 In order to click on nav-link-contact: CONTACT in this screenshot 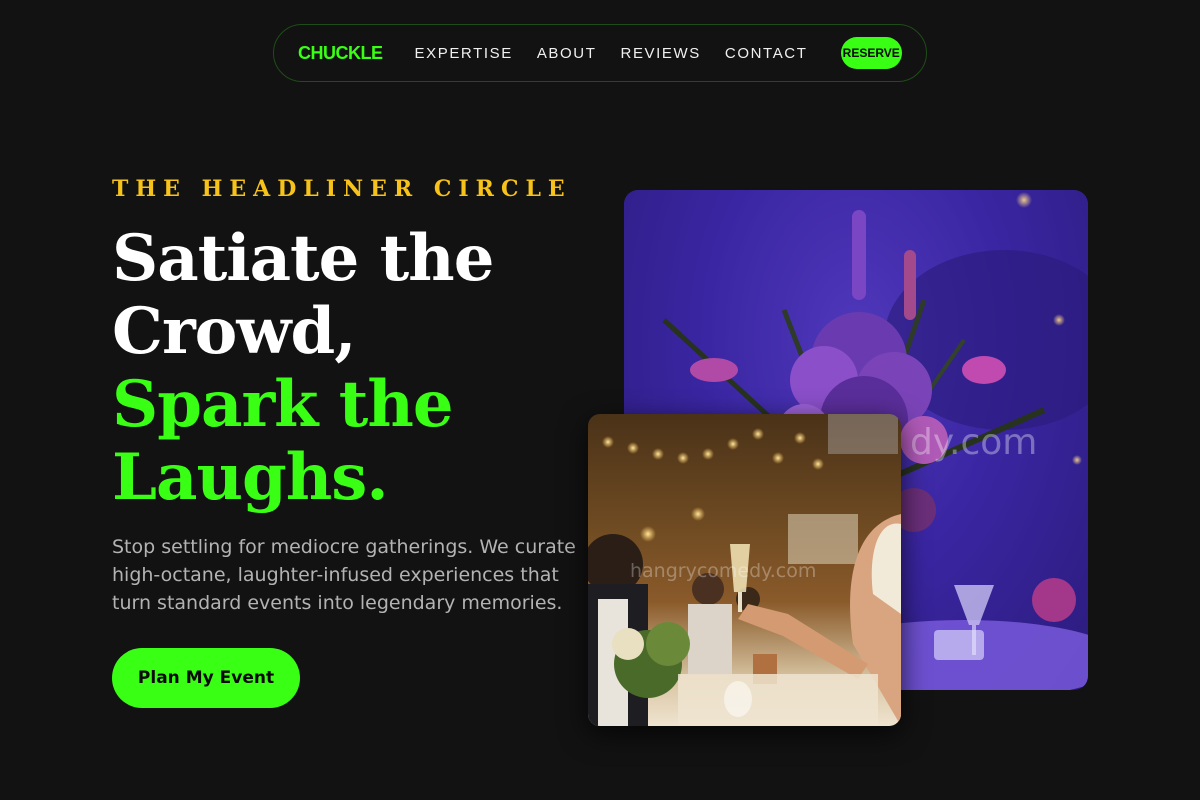, I will do `click(766, 53)`.